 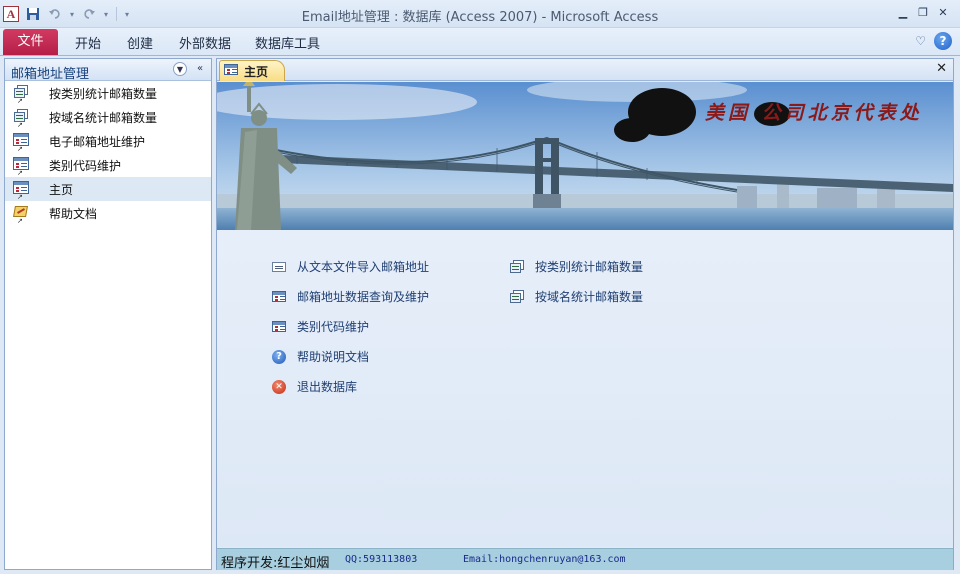 What do you see at coordinates (589, 267) in the screenshot?
I see `link-label: 按类别统计邮箱数量` at bounding box center [589, 267].